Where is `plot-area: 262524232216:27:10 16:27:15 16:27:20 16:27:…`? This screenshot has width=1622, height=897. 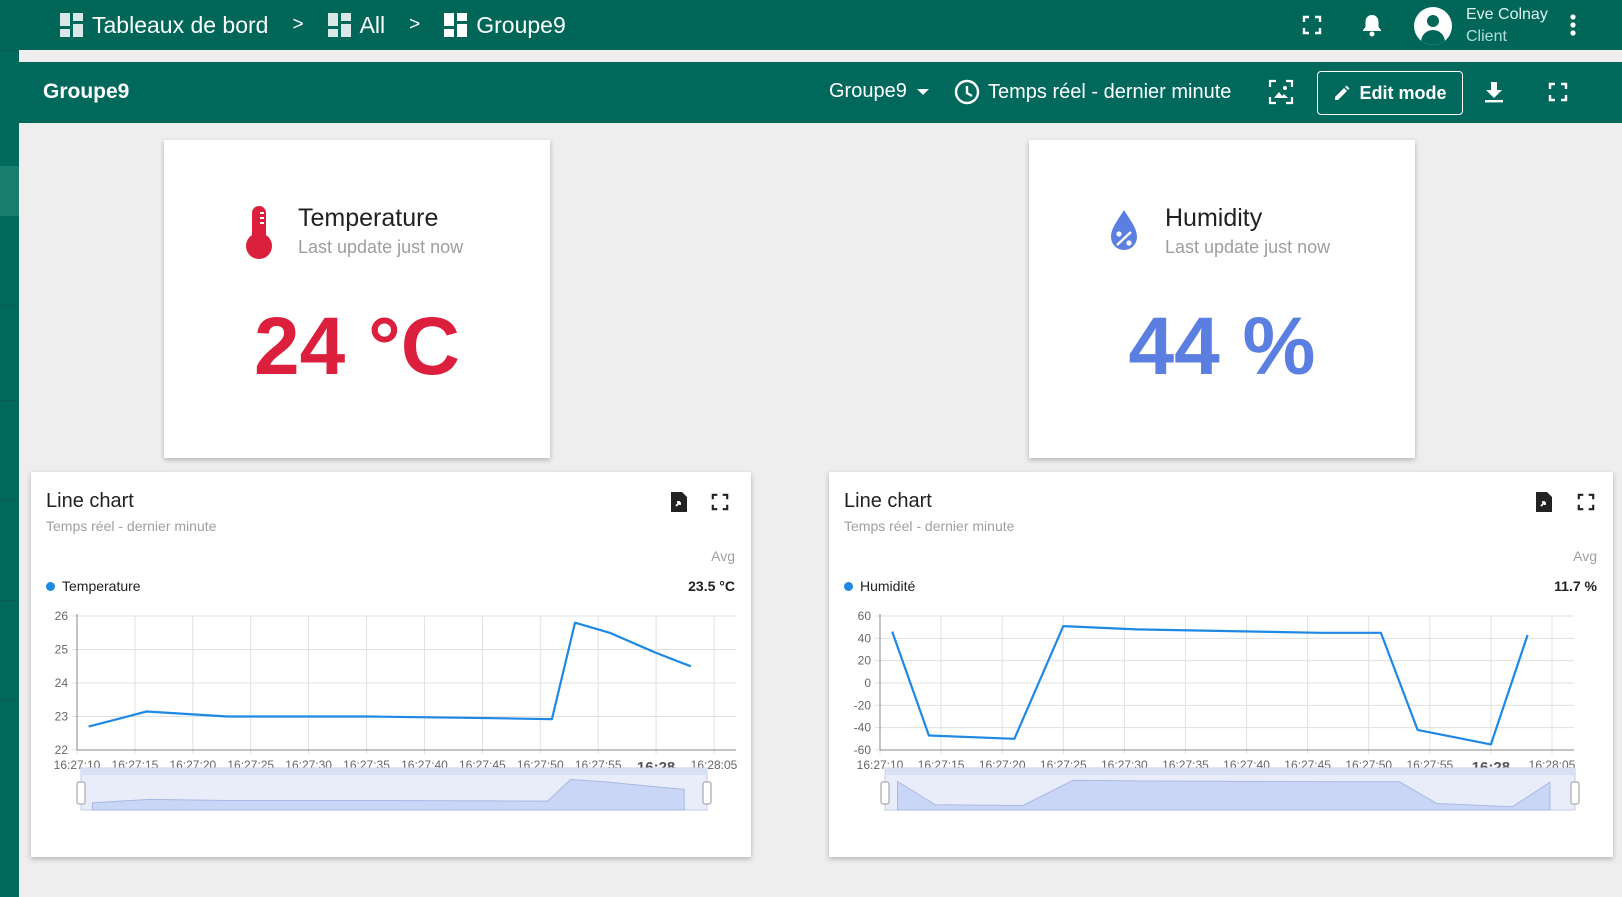 plot-area: 262524232216:27:10 16:27:15 16:27:20 16:27:… is located at coordinates (396, 692).